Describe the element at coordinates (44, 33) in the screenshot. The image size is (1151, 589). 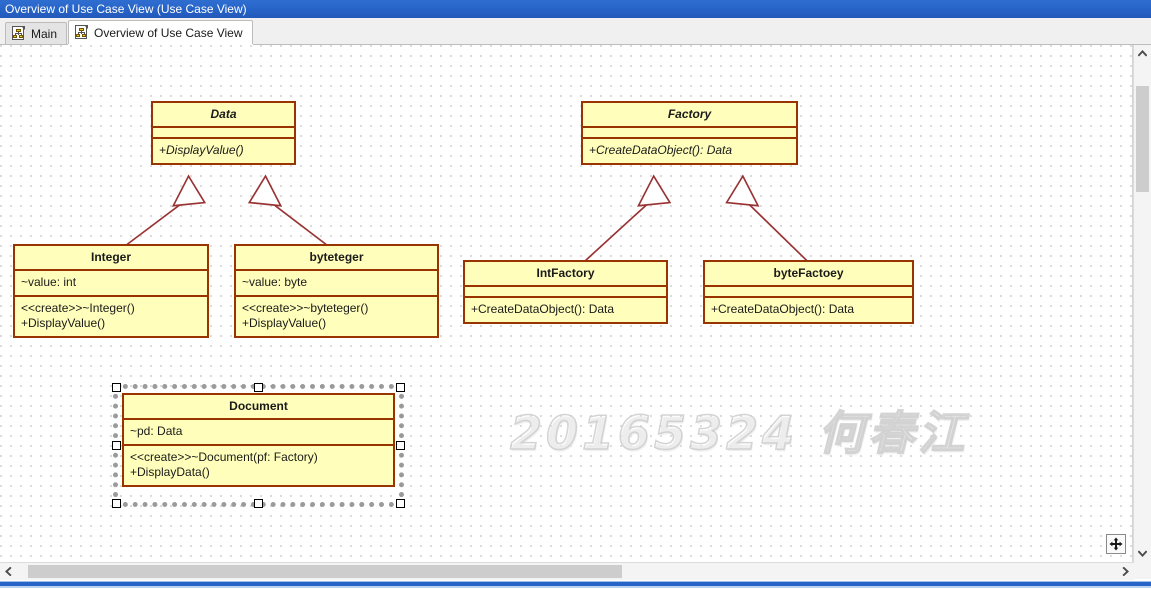
I see `tab-main-label: Main` at that location.